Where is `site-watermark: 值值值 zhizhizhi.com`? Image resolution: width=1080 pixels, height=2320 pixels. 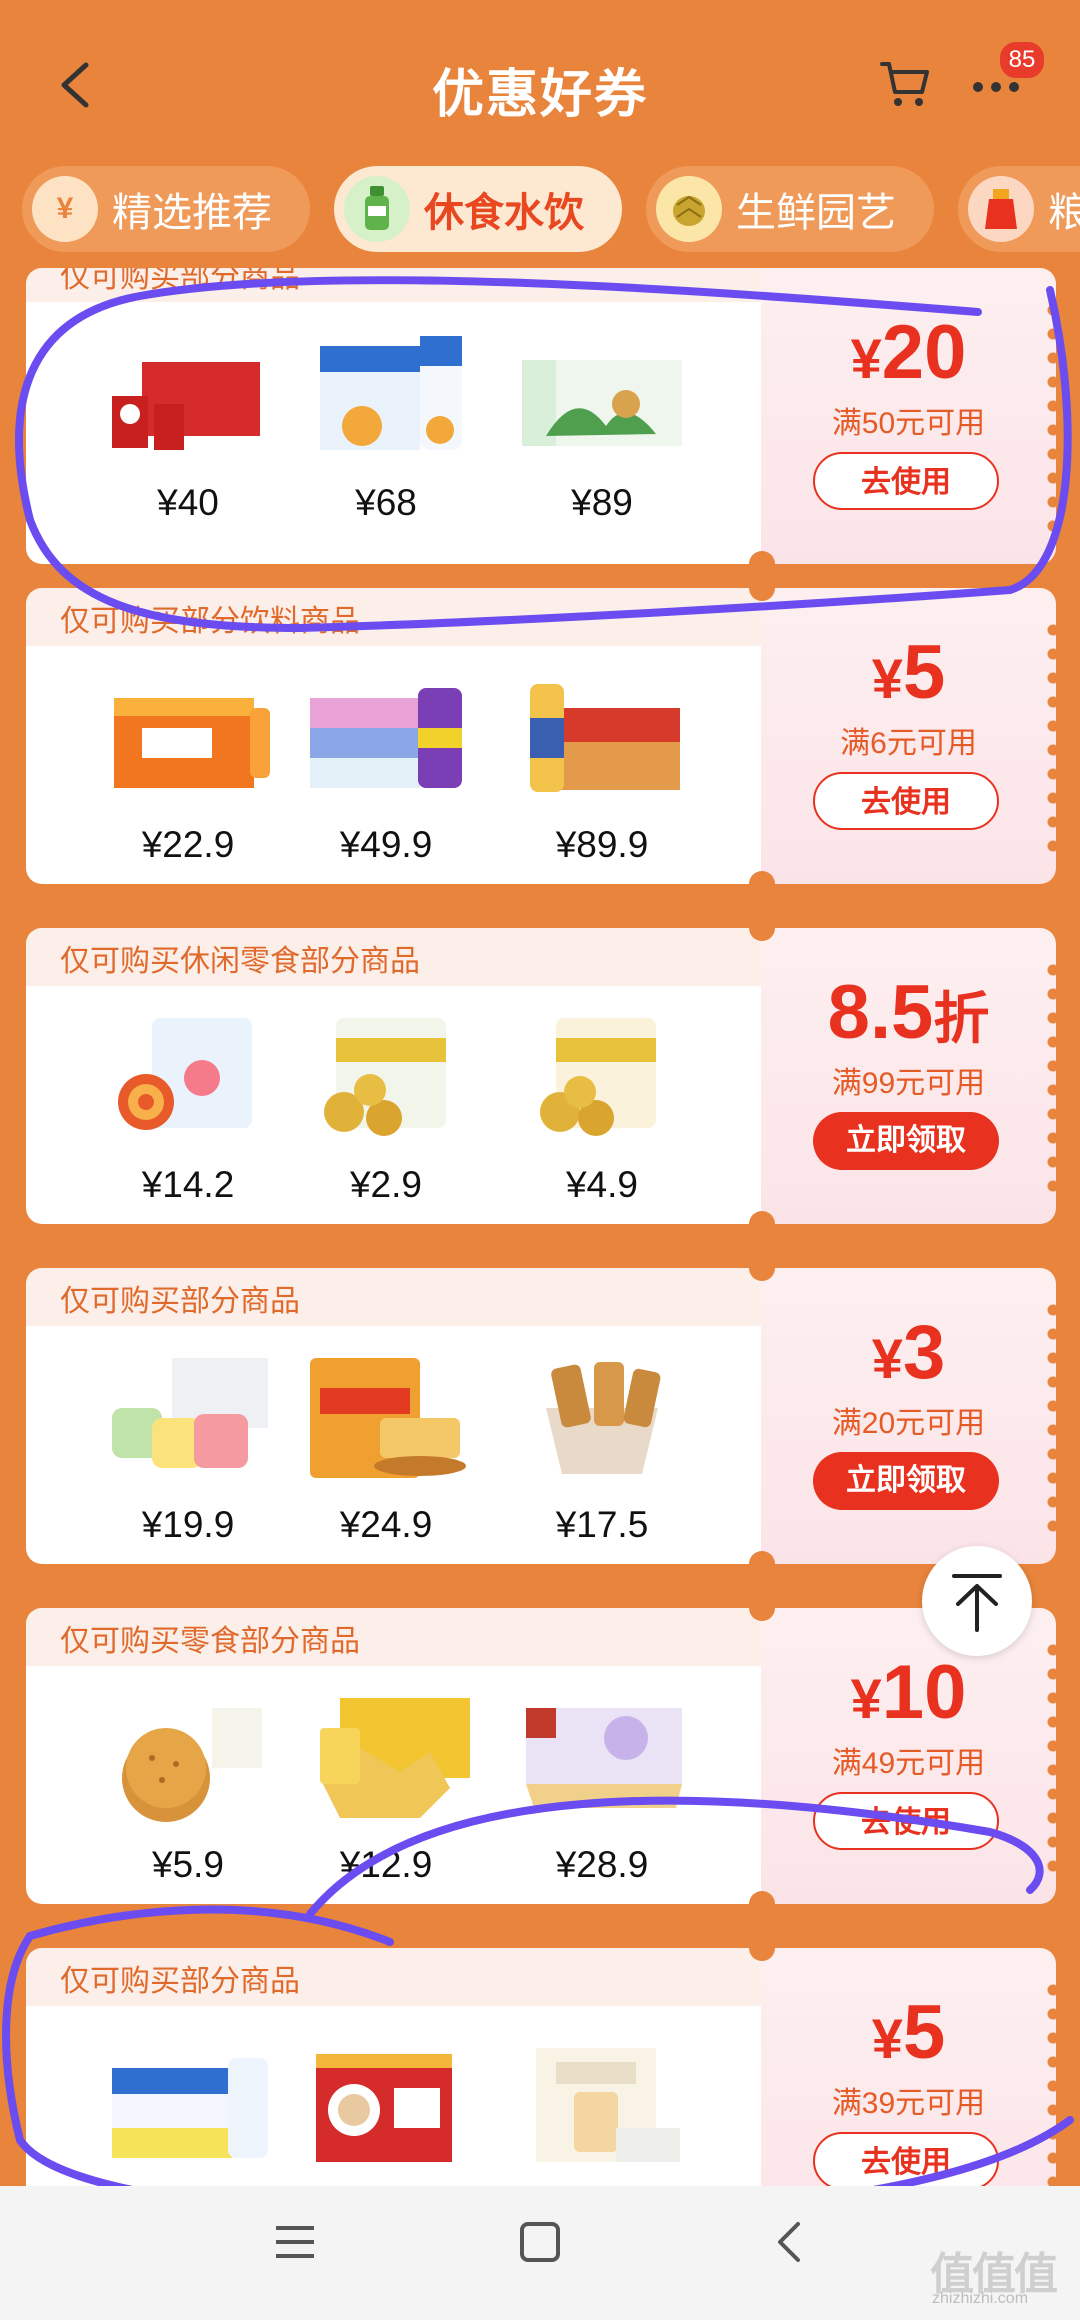 site-watermark: 值值值 zhizhizhi.com is located at coordinates (1000, 2273).